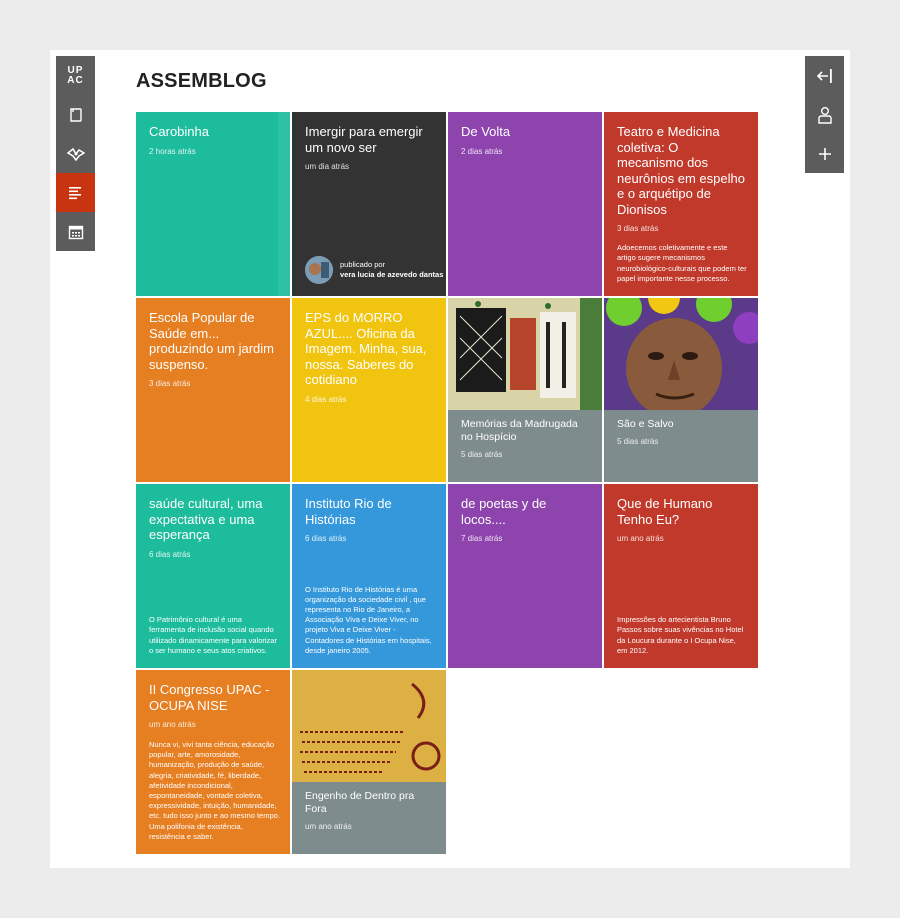 This screenshot has width=900, height=918. Describe the element at coordinates (75, 75) in the screenshot. I see `upac-logo: UP AC` at that location.